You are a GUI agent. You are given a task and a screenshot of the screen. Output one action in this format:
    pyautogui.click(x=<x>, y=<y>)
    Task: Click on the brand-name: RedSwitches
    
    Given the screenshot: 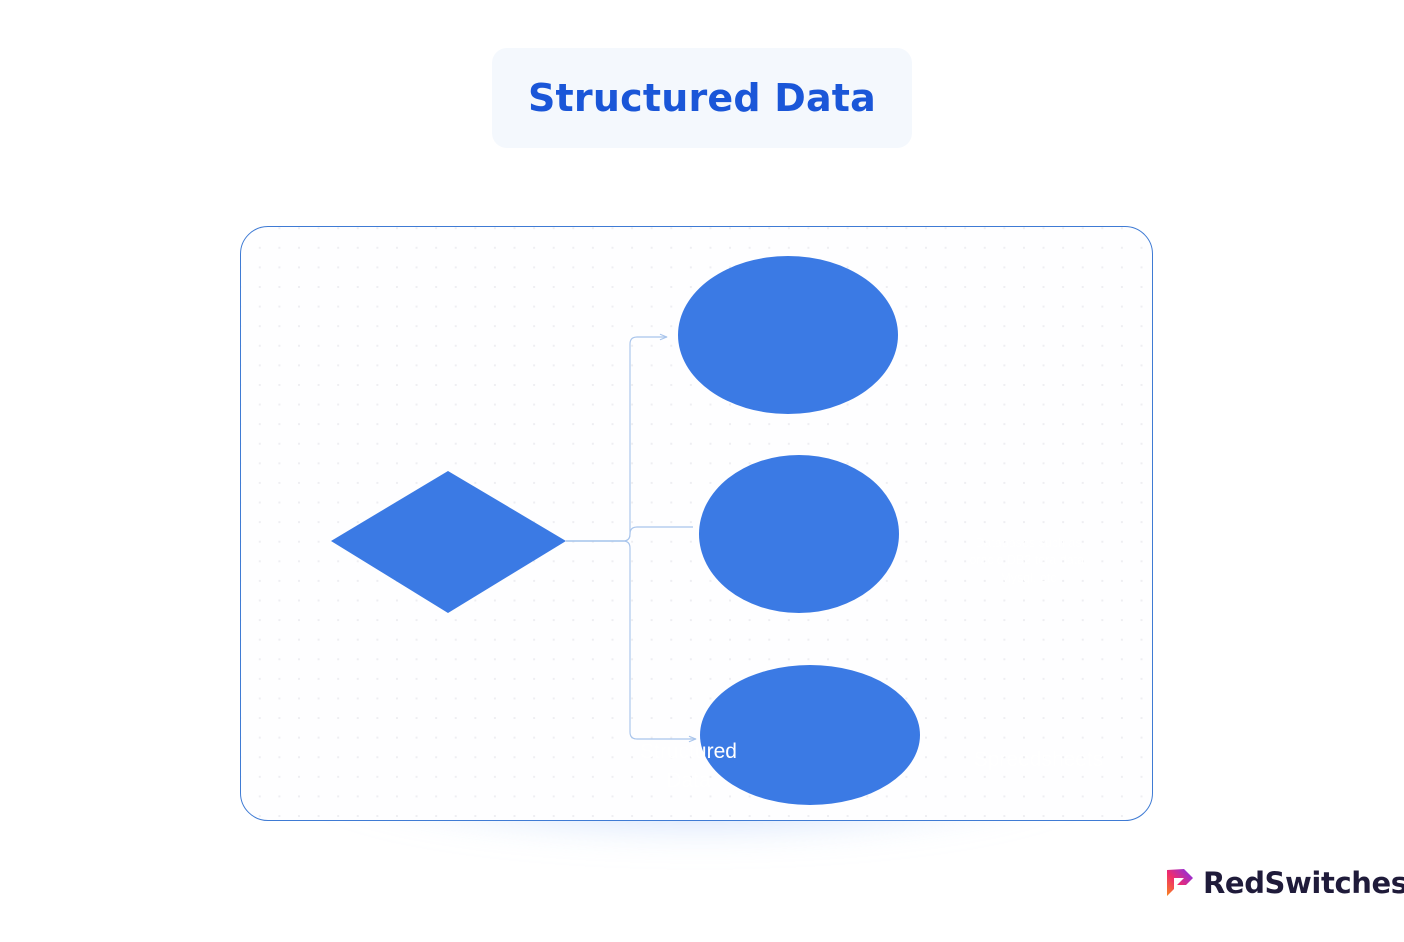 What is the action you would take?
    pyautogui.click(x=1303, y=883)
    